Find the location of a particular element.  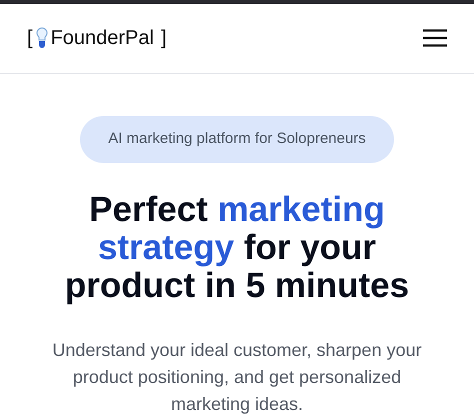

menu-icon is located at coordinates (435, 38).